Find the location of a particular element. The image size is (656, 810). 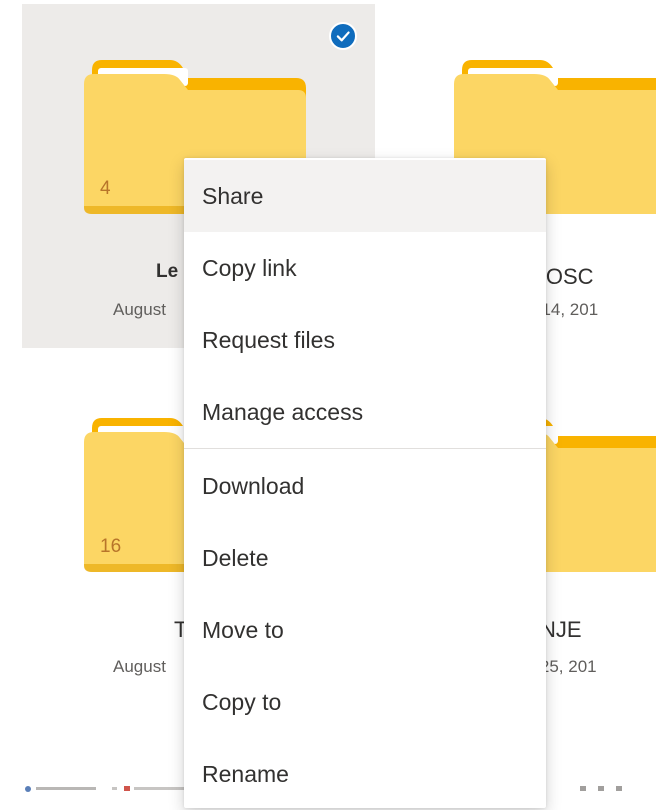

menu-divider is located at coordinates (365, 448).